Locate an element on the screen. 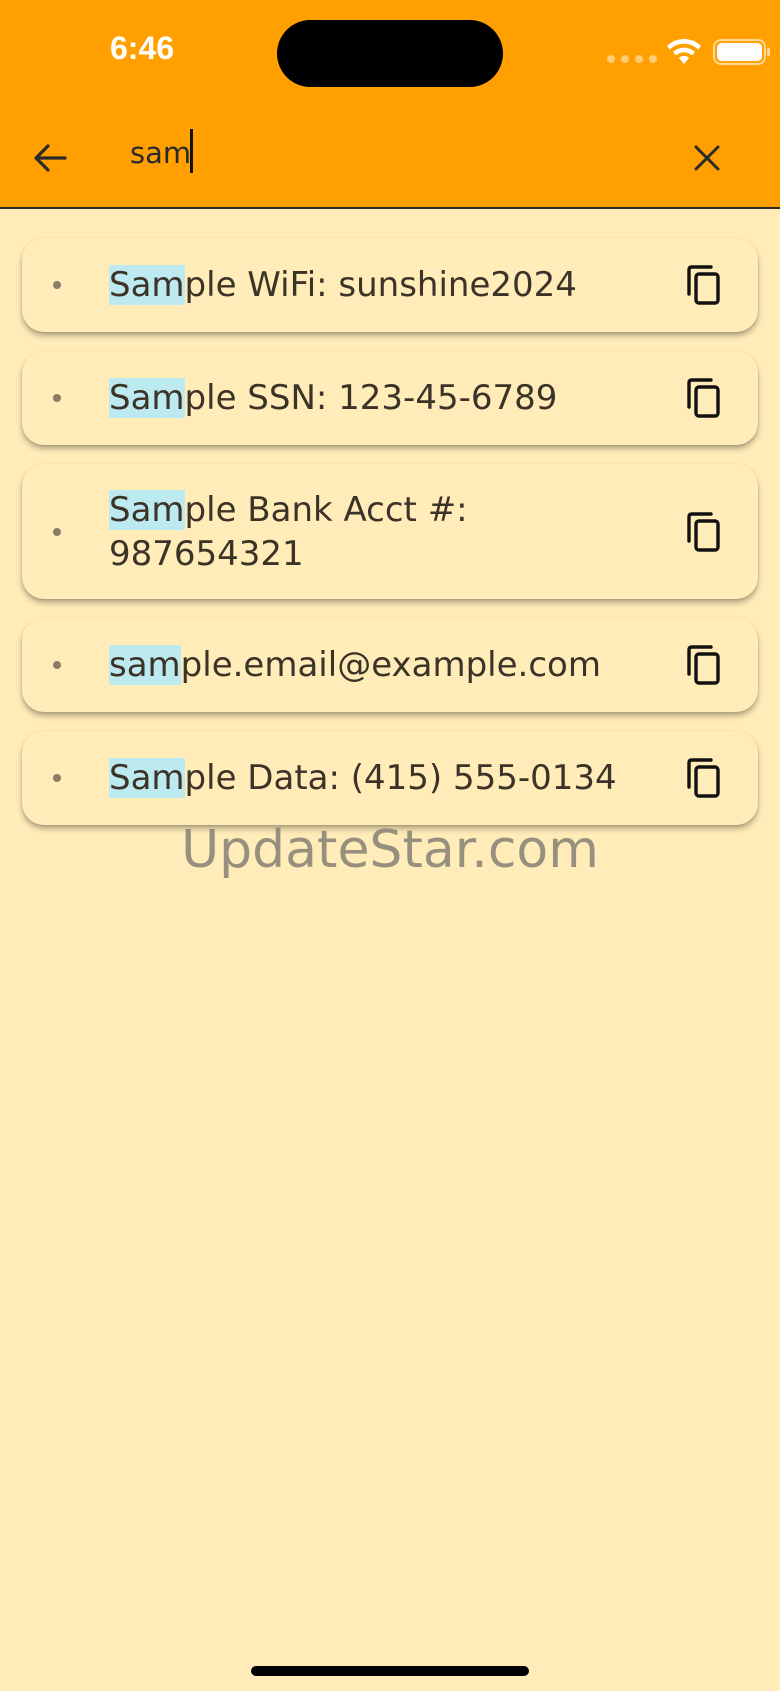 This screenshot has height=1691, width=780. result-rest: ple.email@example.com is located at coordinates (390, 665).